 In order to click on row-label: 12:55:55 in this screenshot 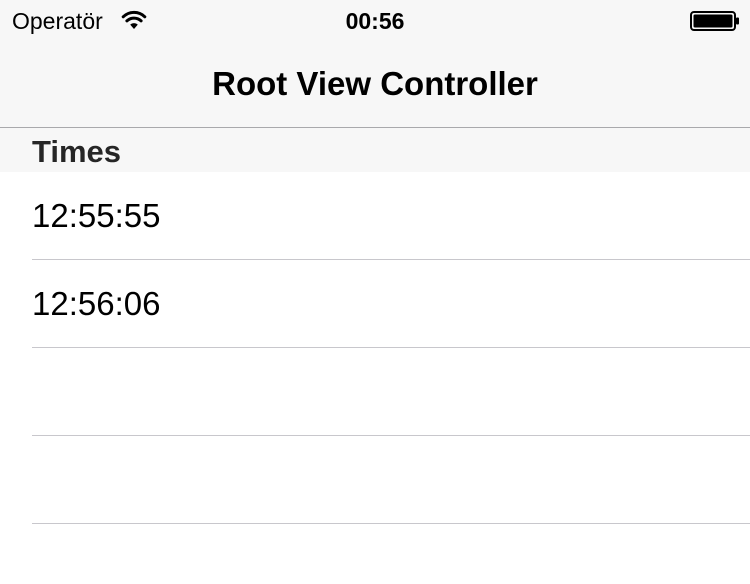, I will do `click(96, 215)`.